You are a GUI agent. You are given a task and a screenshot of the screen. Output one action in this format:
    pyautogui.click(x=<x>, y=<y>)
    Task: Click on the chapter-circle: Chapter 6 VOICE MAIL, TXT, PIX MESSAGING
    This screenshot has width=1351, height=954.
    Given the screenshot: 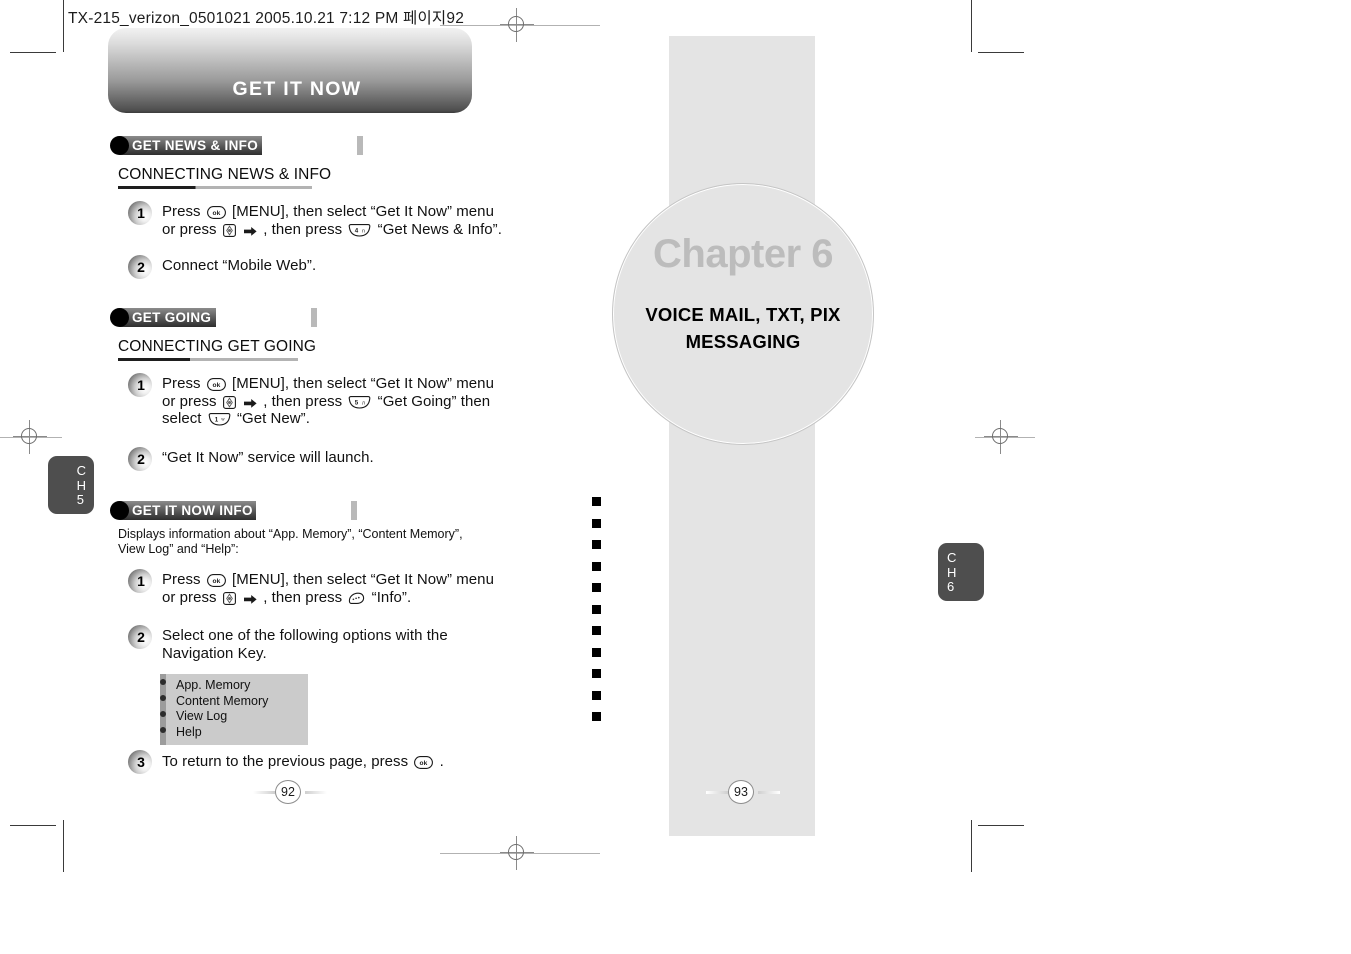 What is the action you would take?
    pyautogui.click(x=743, y=314)
    